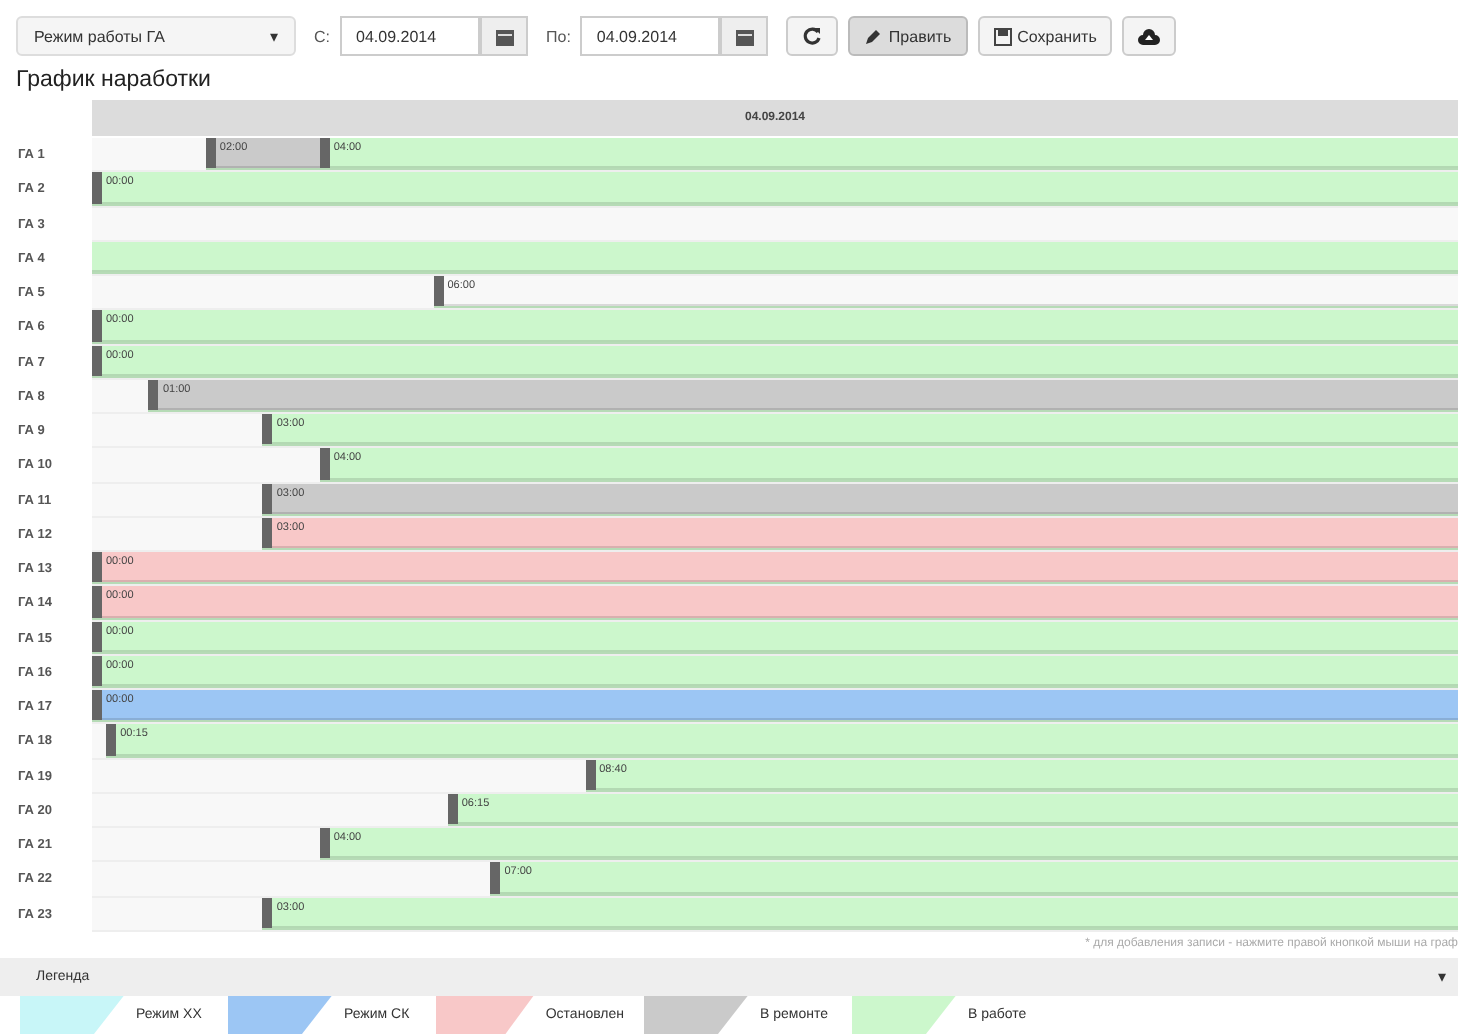  I want to click on to-label: По:, so click(558, 36).